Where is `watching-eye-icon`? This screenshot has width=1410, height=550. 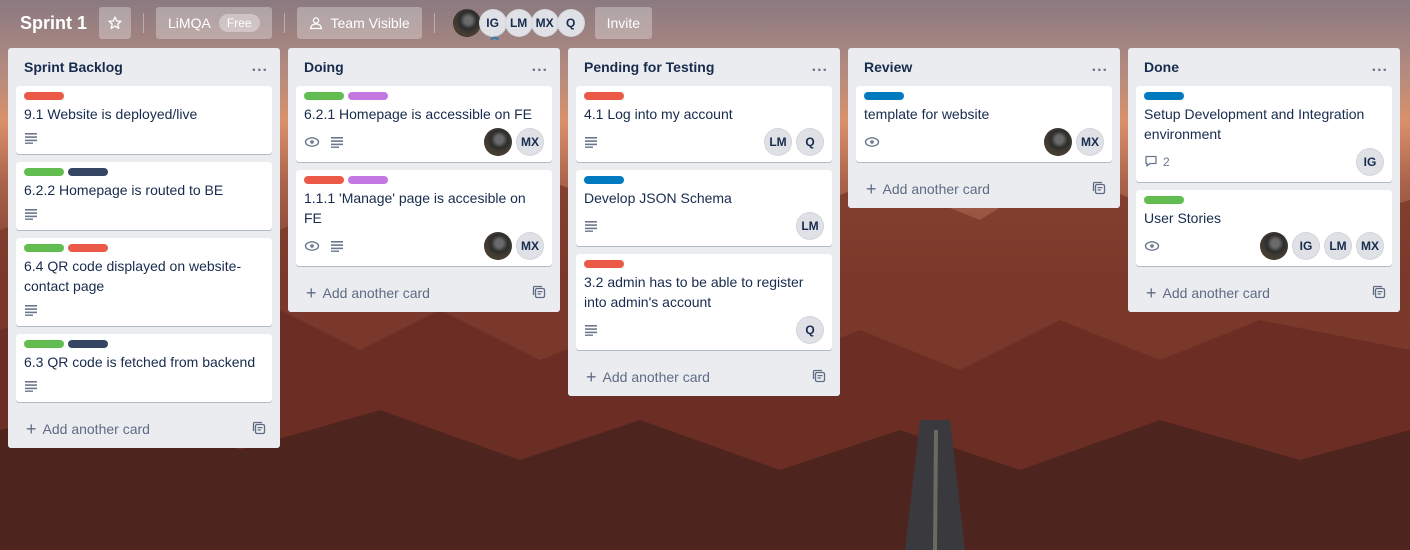 watching-eye-icon is located at coordinates (1152, 246).